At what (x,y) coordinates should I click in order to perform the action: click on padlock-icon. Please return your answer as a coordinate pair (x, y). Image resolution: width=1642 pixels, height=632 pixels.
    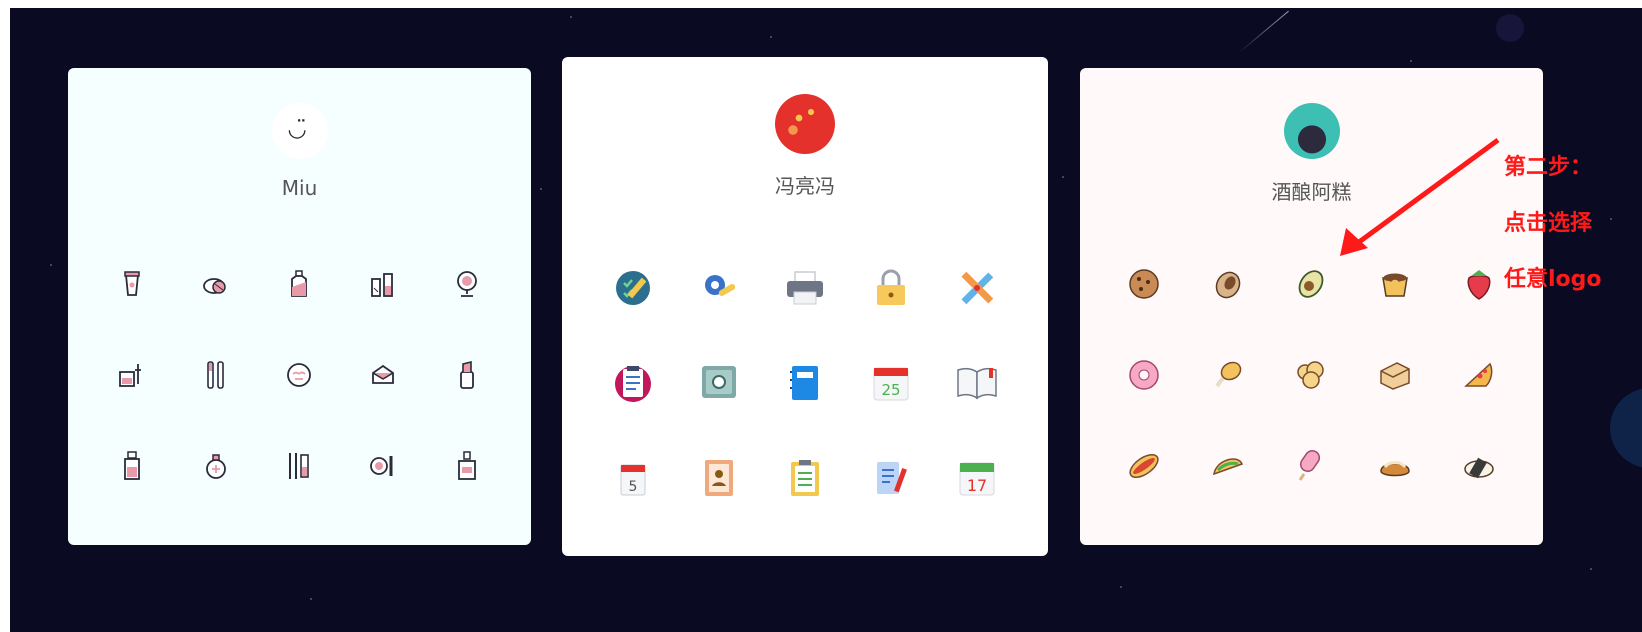
    Looking at the image, I should click on (891, 287).